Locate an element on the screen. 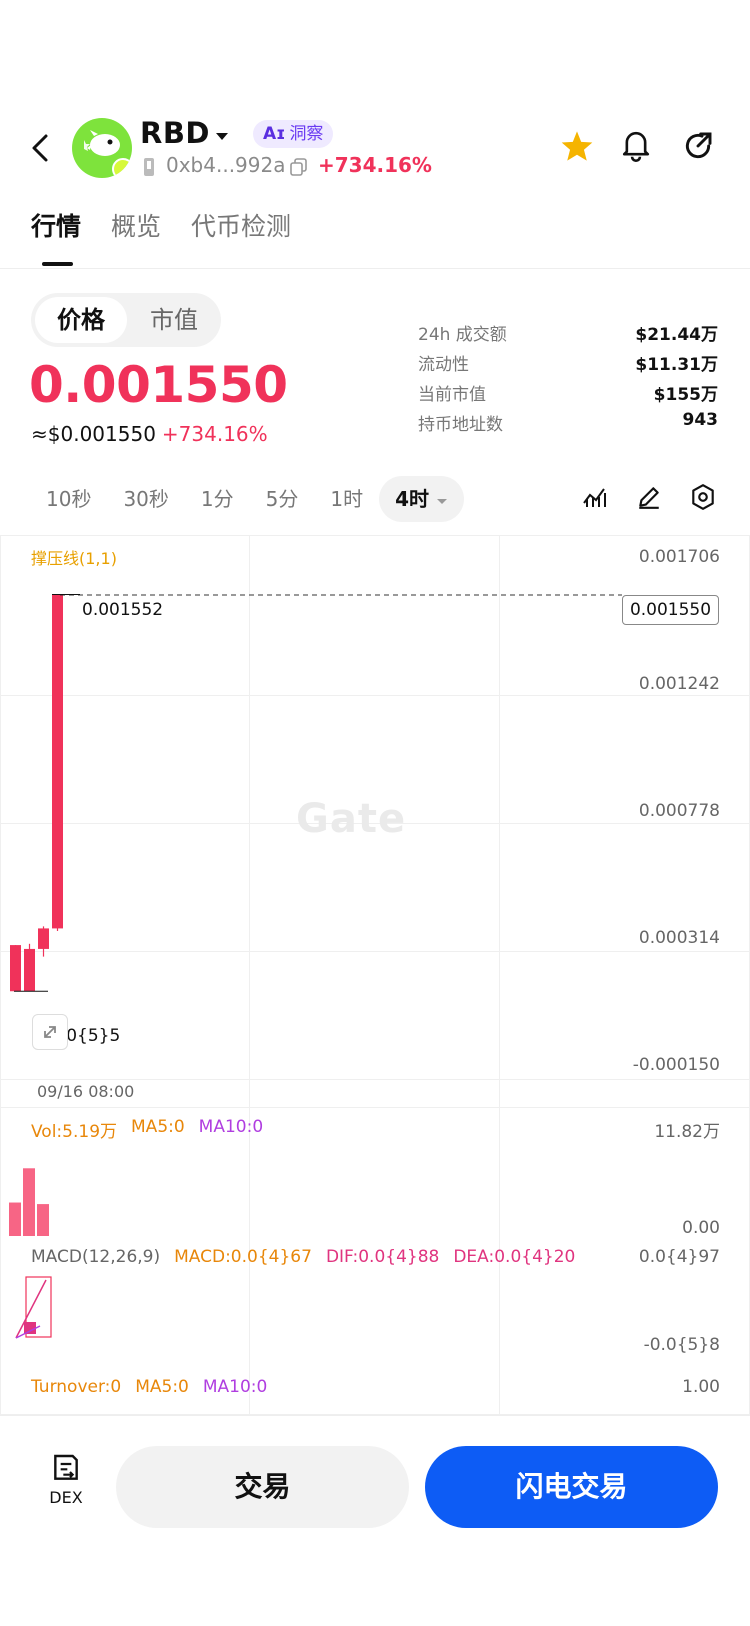 Image resolution: width=750 pixels, height=1626 pixels. copy-icon is located at coordinates (299, 169).